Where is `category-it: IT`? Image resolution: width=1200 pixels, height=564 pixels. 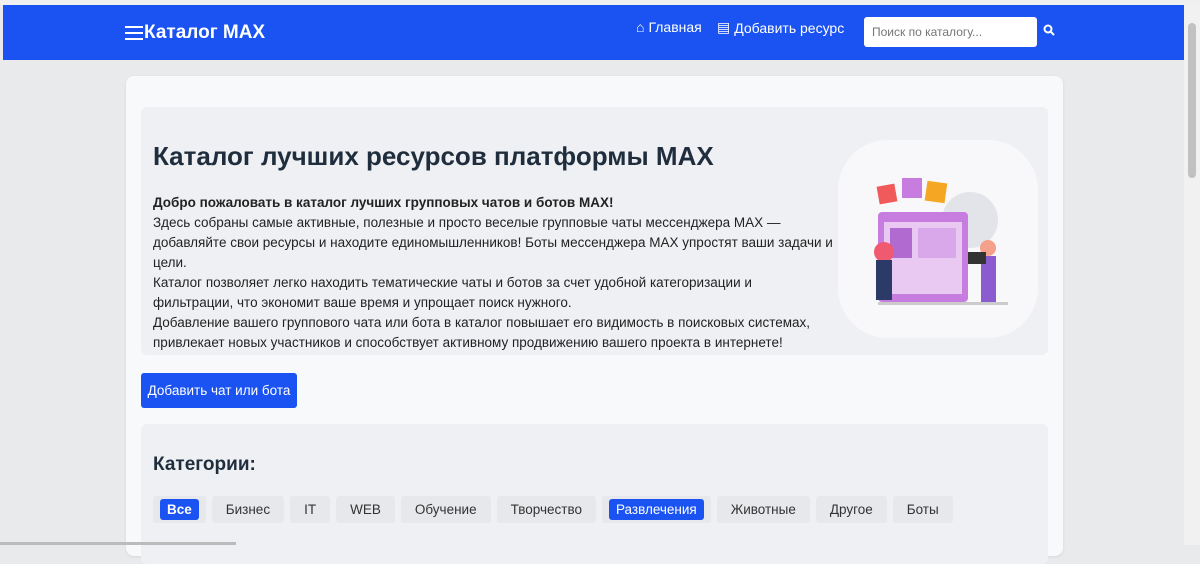 category-it: IT is located at coordinates (310, 509).